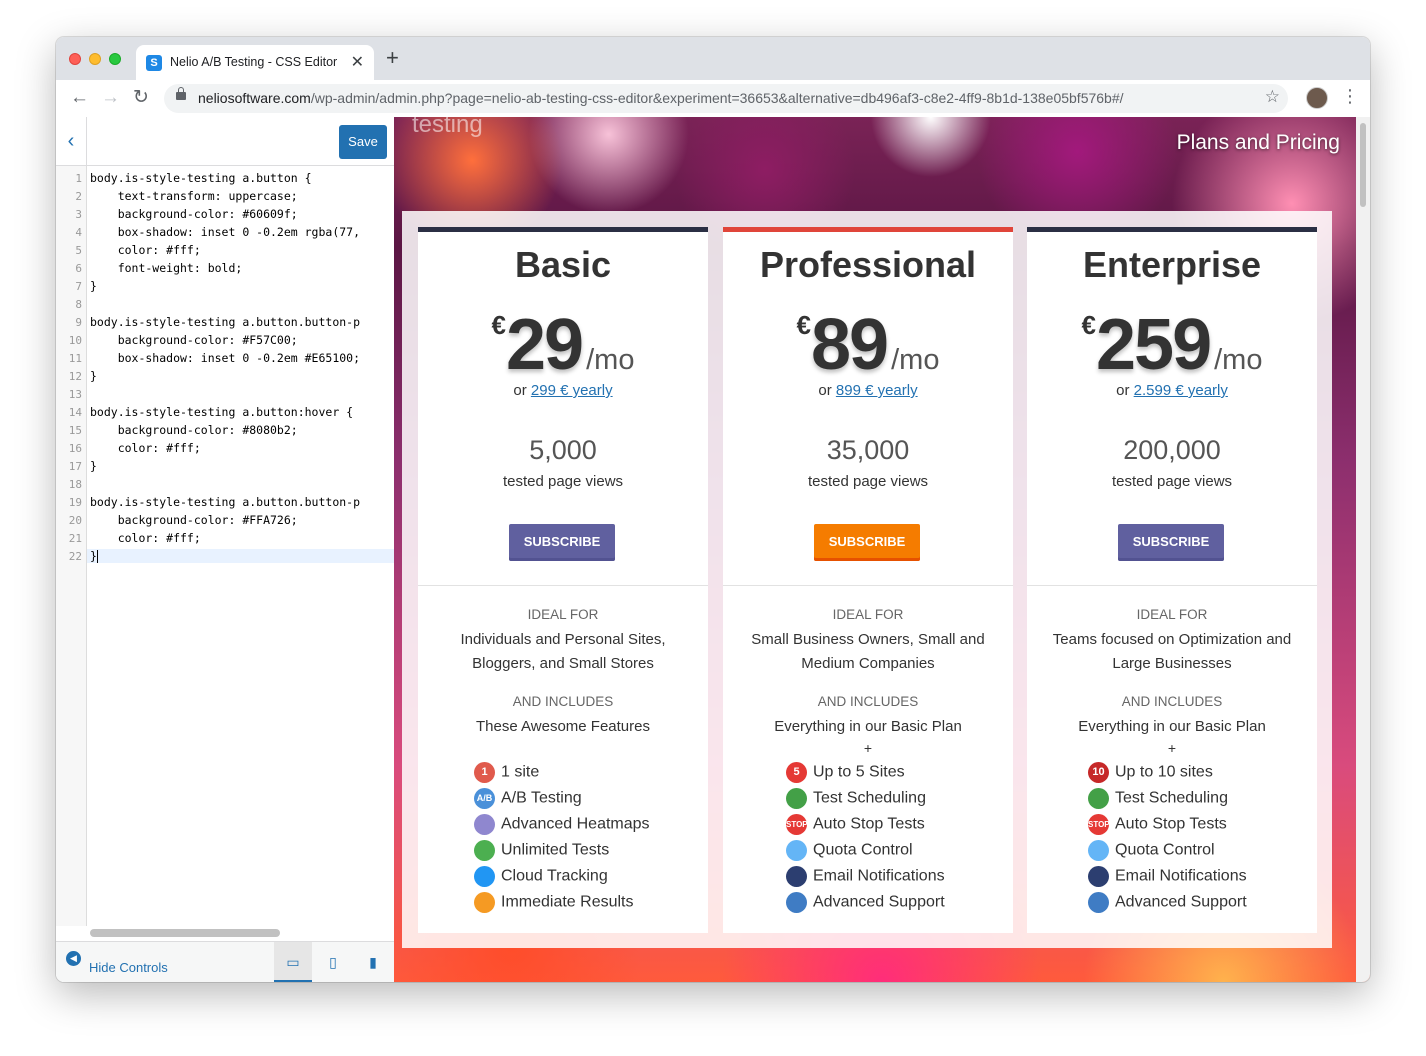 This screenshot has height=1056, width=1426. What do you see at coordinates (75, 412) in the screenshot?
I see `line-number: 14` at bounding box center [75, 412].